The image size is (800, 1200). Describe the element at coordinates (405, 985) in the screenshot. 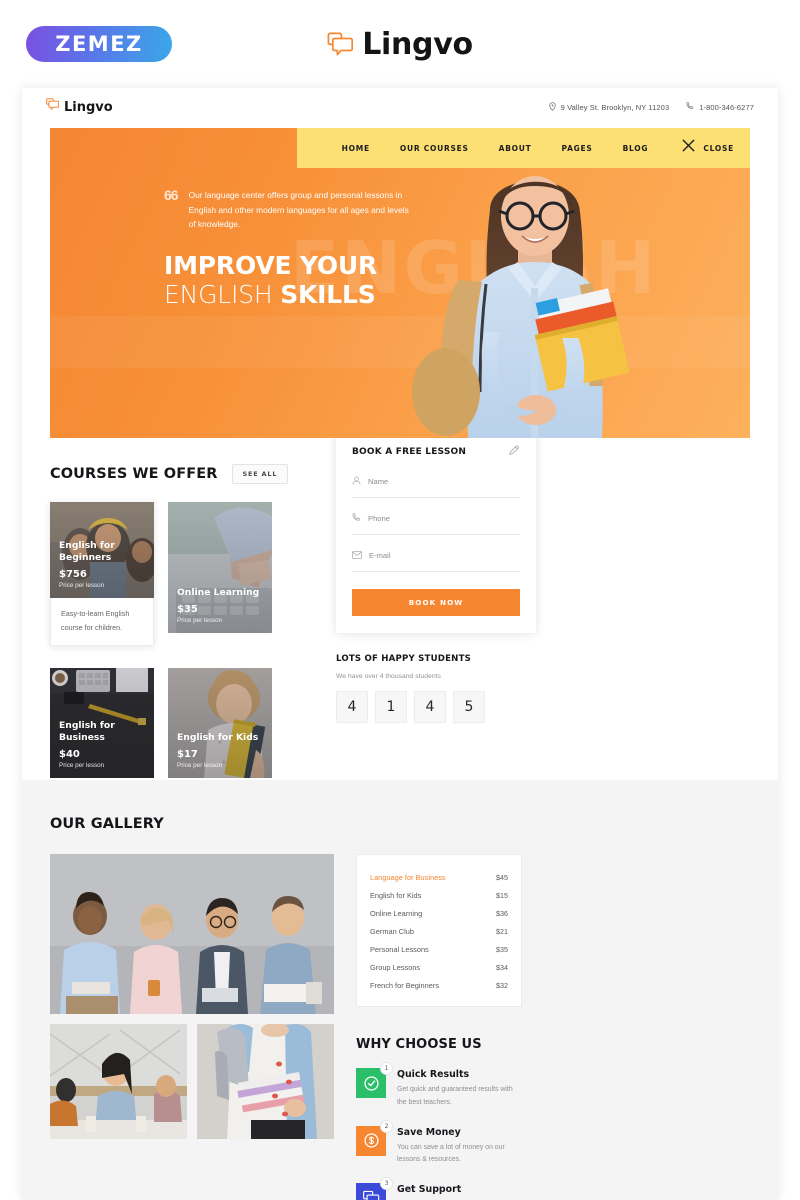

I see `price-row-name: French for Beginners` at that location.